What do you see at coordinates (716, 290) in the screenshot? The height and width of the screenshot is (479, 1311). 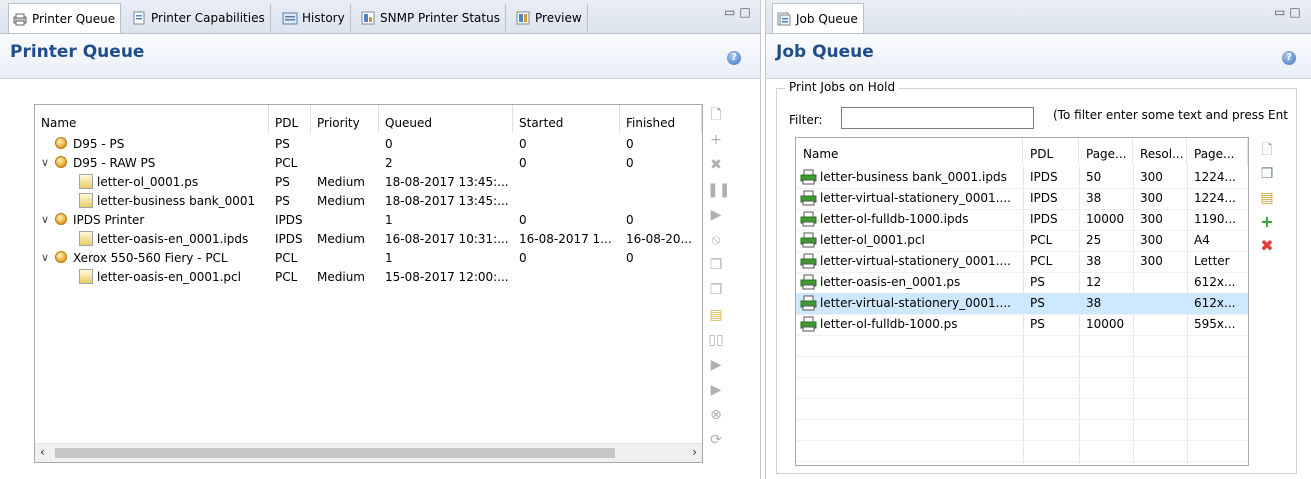 I see `copy2-icon: ❐` at bounding box center [716, 290].